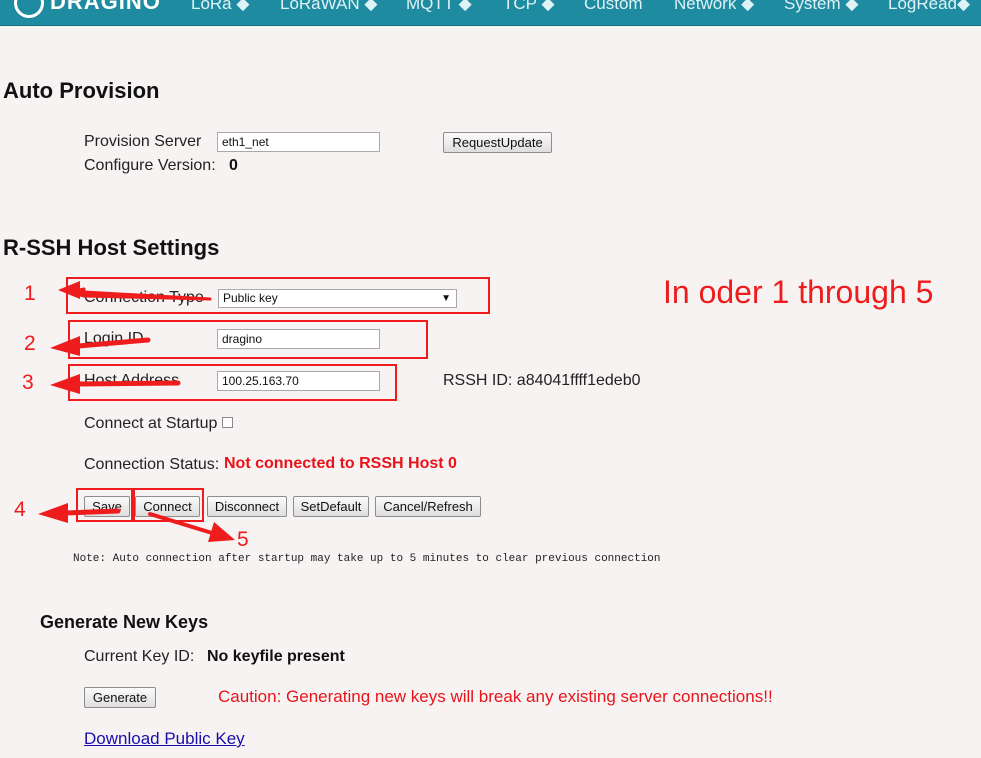 This screenshot has height=758, width=981. Describe the element at coordinates (105, 7) in the screenshot. I see `logo-text: DRAGINO` at that location.